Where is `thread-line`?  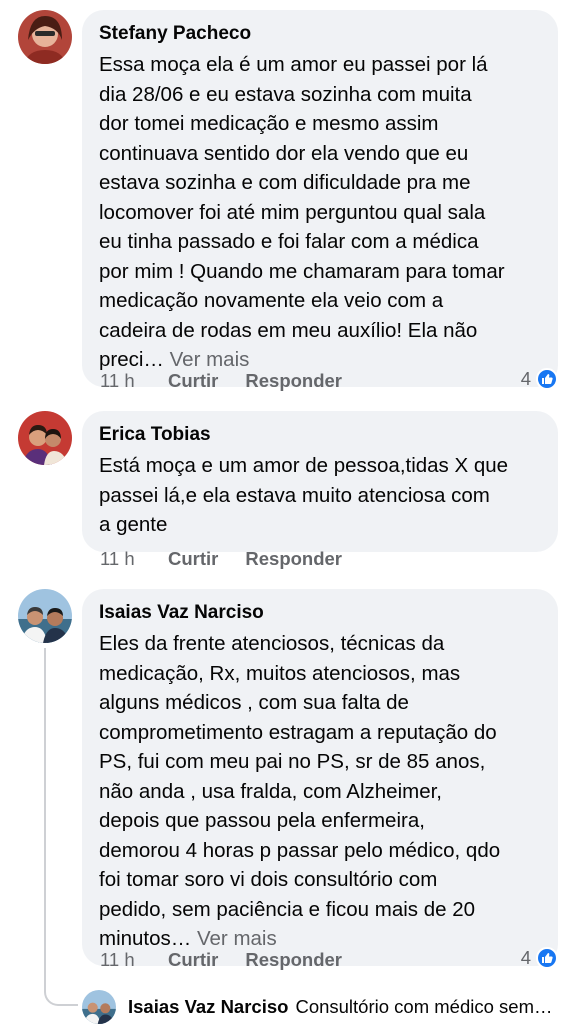
thread-line is located at coordinates (45, 815).